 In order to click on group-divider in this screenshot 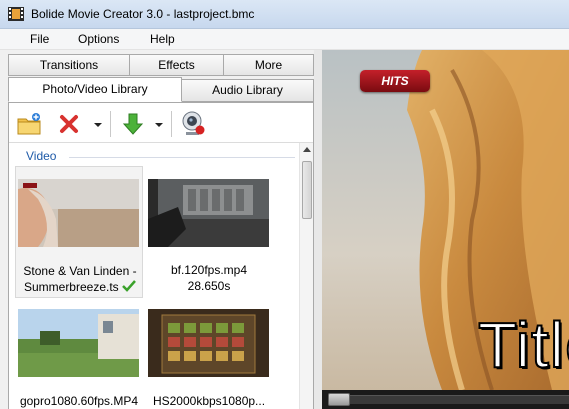, I will do `click(182, 157)`.